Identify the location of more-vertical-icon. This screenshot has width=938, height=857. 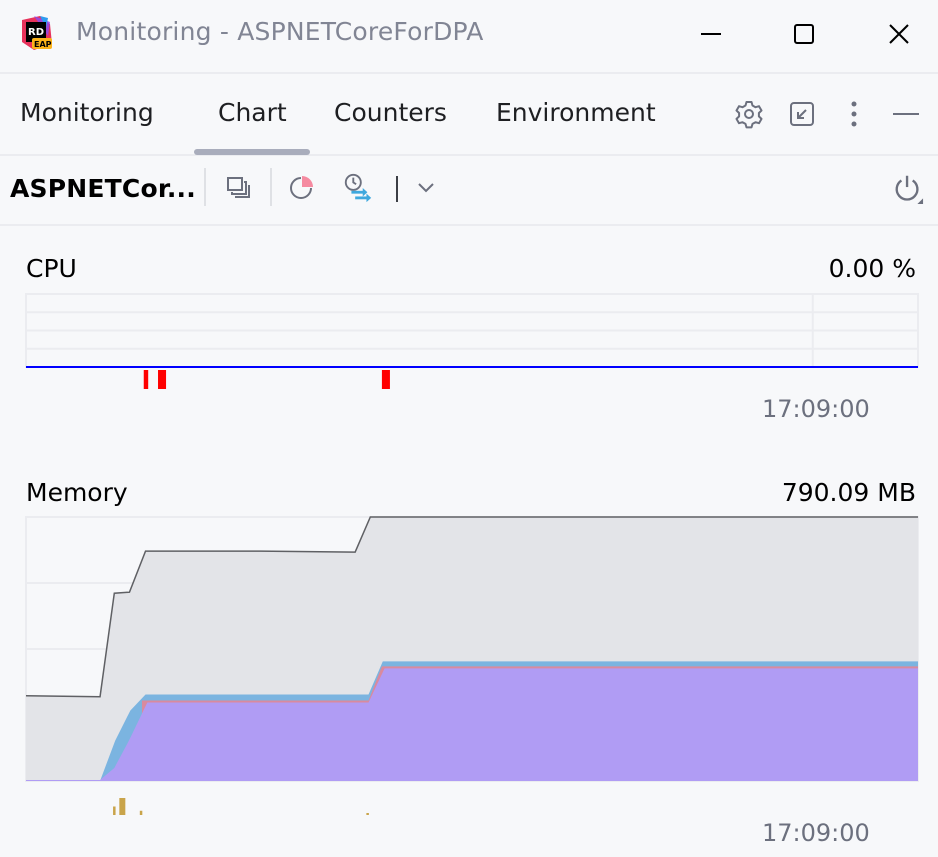
(854, 114).